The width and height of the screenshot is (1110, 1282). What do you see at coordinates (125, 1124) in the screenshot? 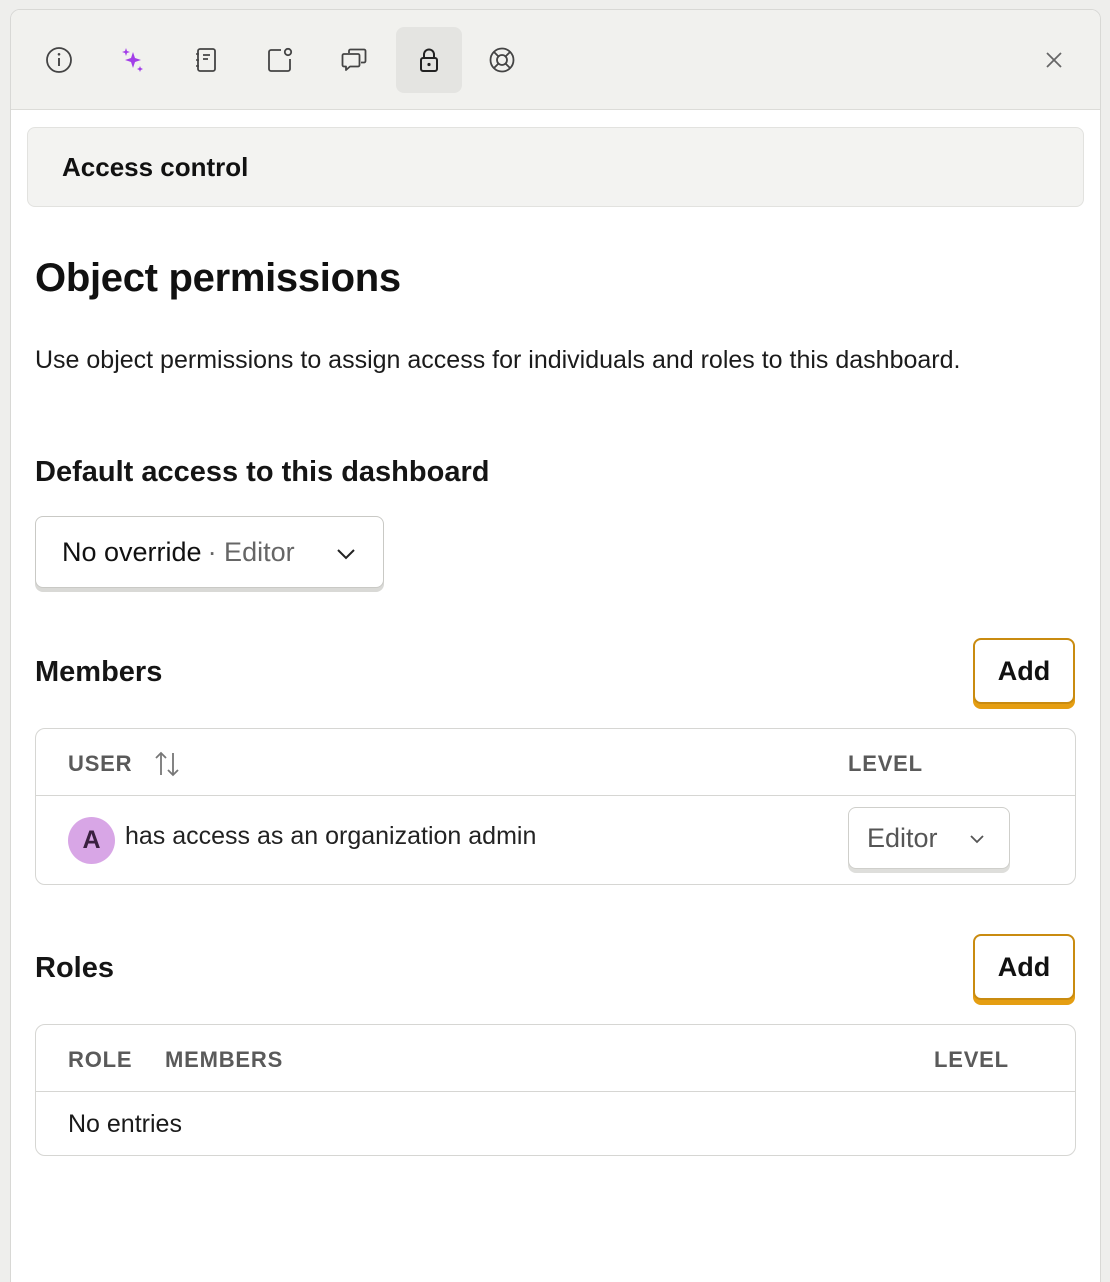
I see `empty-state-text: No entries` at bounding box center [125, 1124].